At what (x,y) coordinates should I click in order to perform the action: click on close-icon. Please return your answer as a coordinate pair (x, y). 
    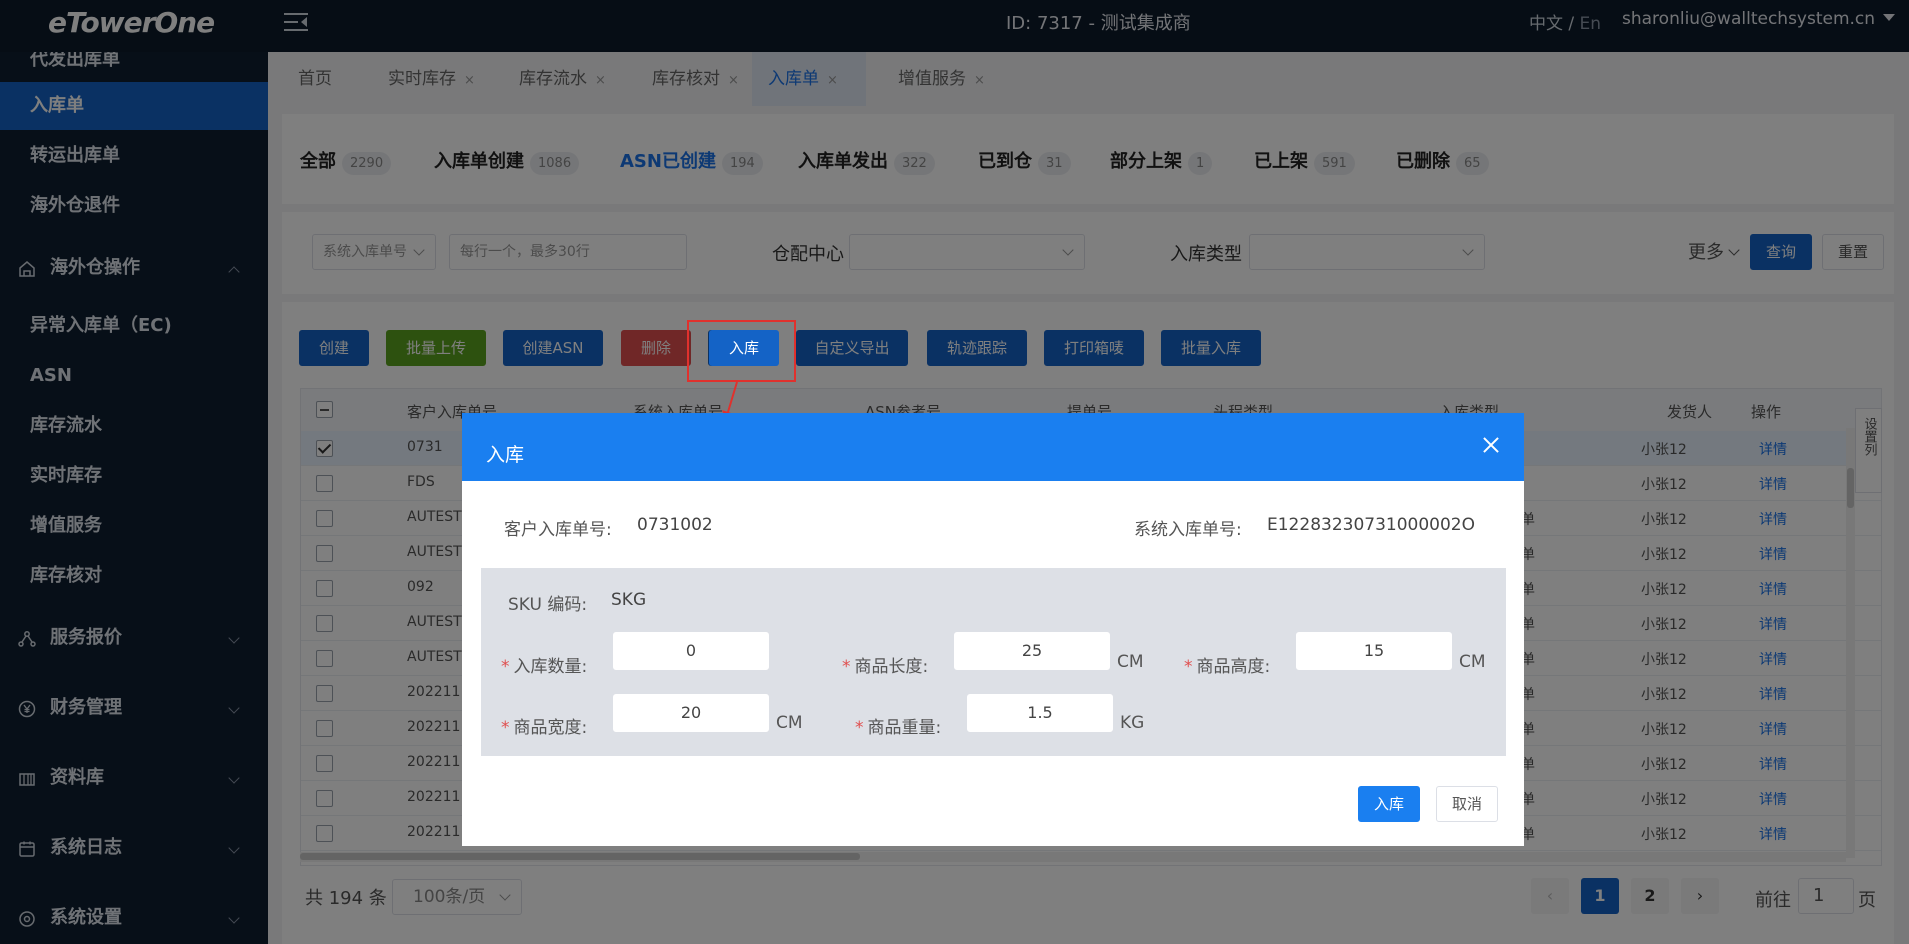
    Looking at the image, I should click on (1491, 446).